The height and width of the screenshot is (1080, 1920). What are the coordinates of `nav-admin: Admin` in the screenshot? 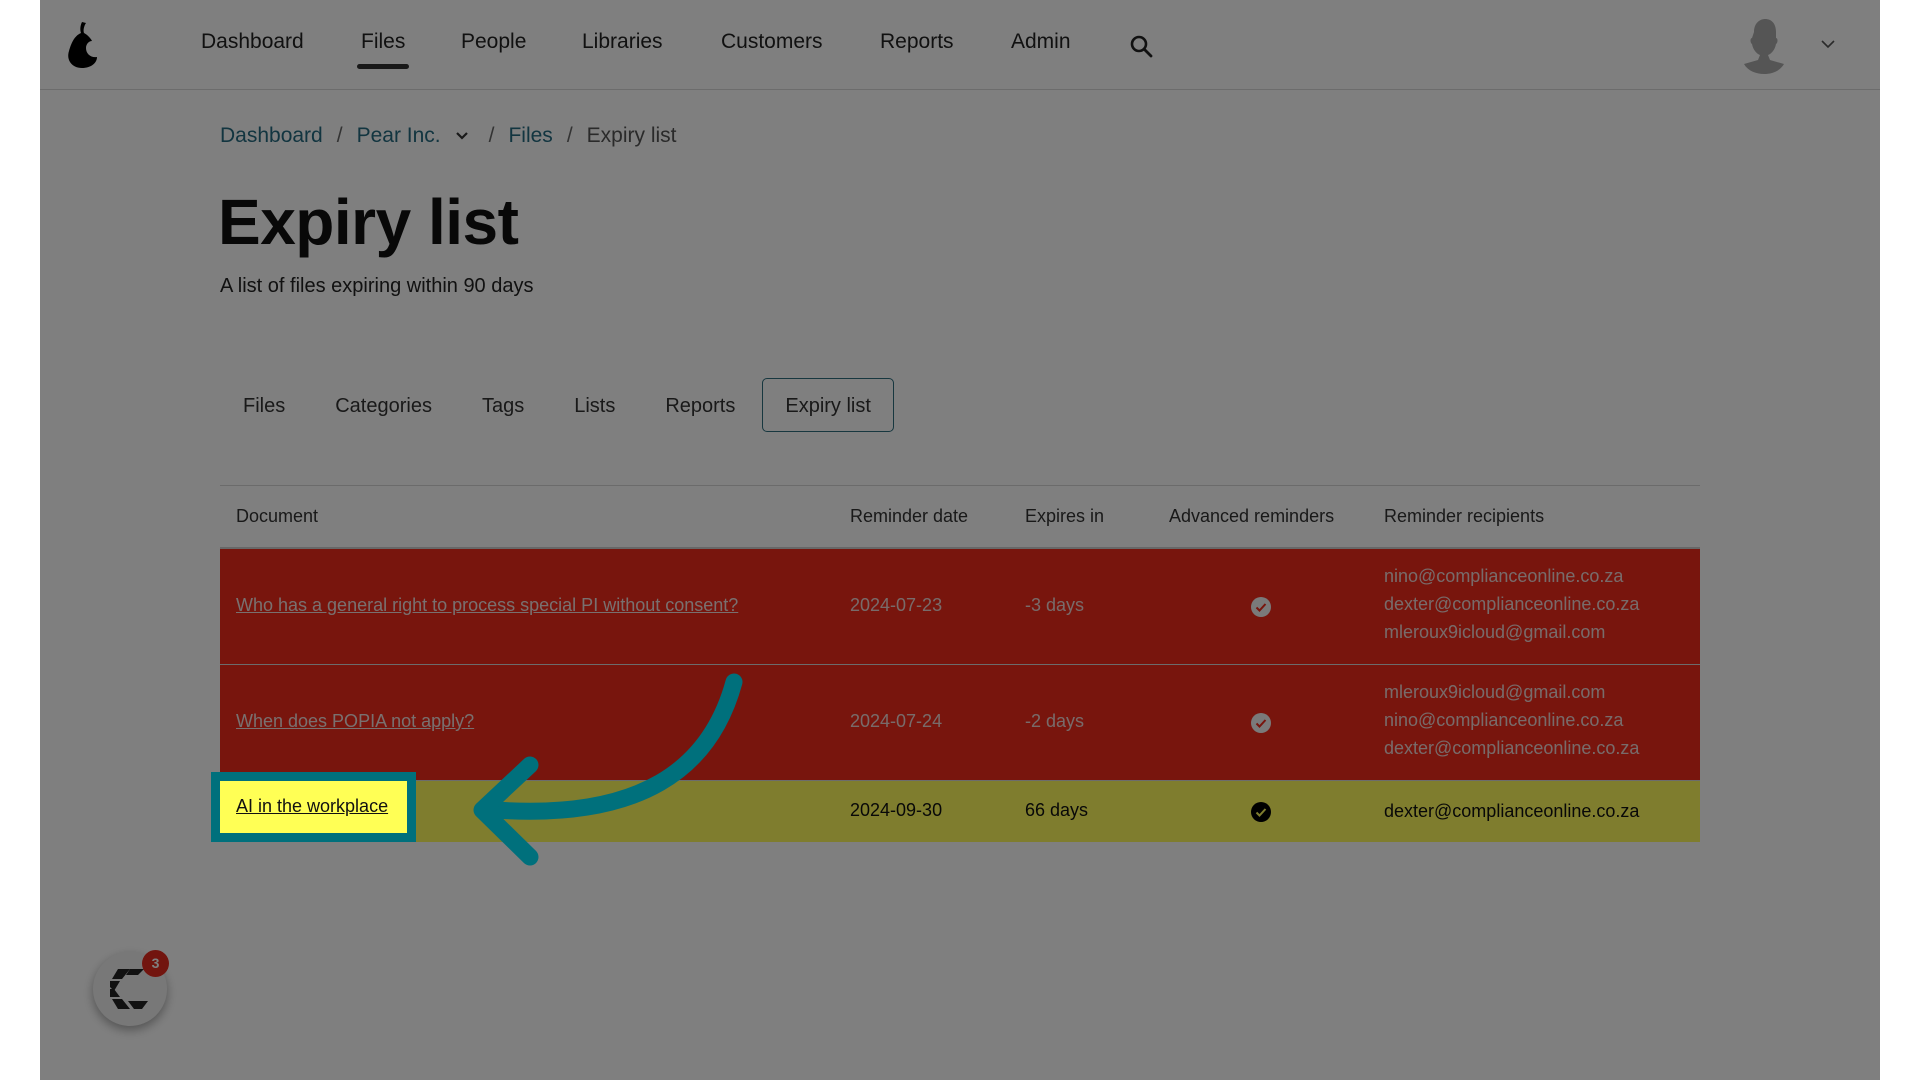 It's located at (1041, 42).